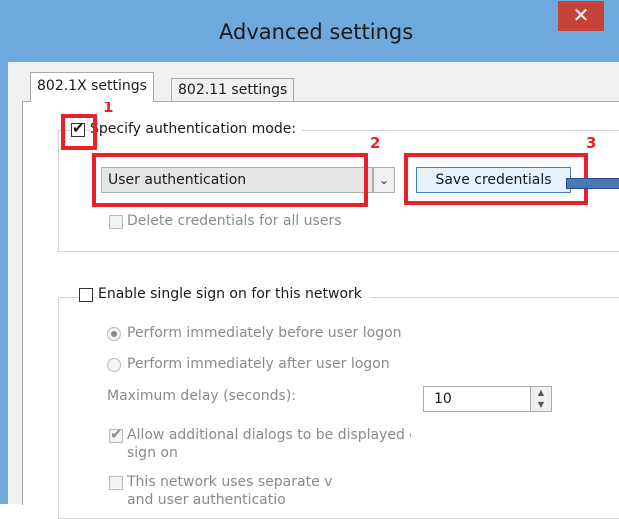 The width and height of the screenshot is (619, 519). What do you see at coordinates (264, 333) in the screenshot?
I see `radio-before-logon-label: Perform immediately before user logon` at bounding box center [264, 333].